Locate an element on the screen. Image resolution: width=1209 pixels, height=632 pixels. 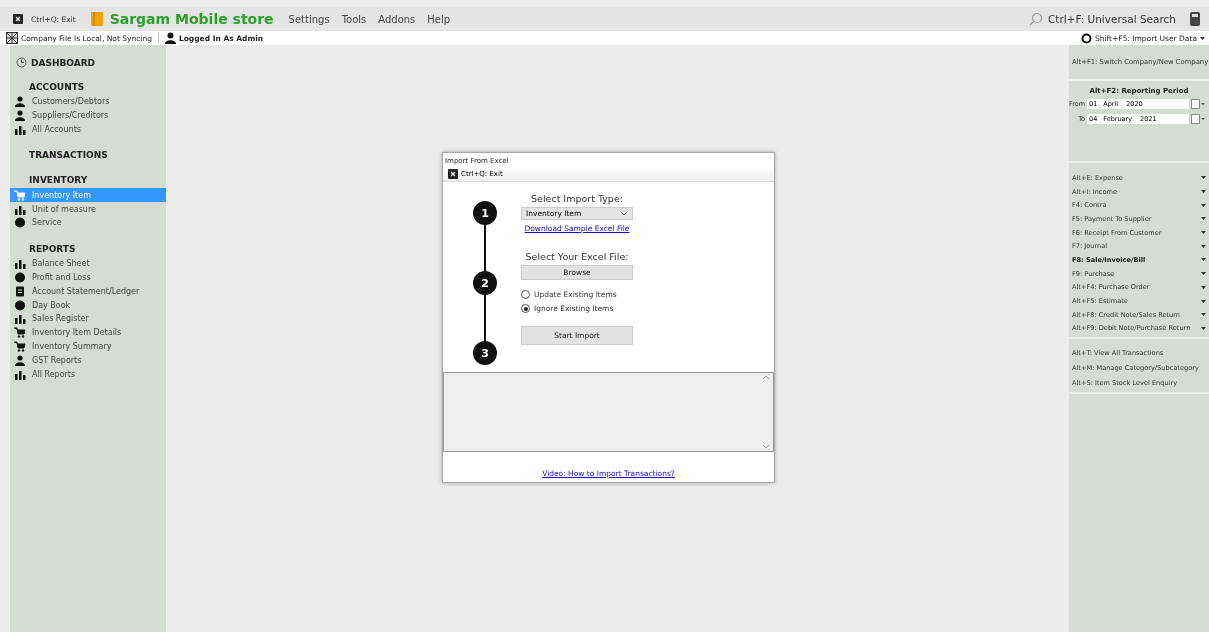
section-heading: INVENTORY is located at coordinates (58, 181).